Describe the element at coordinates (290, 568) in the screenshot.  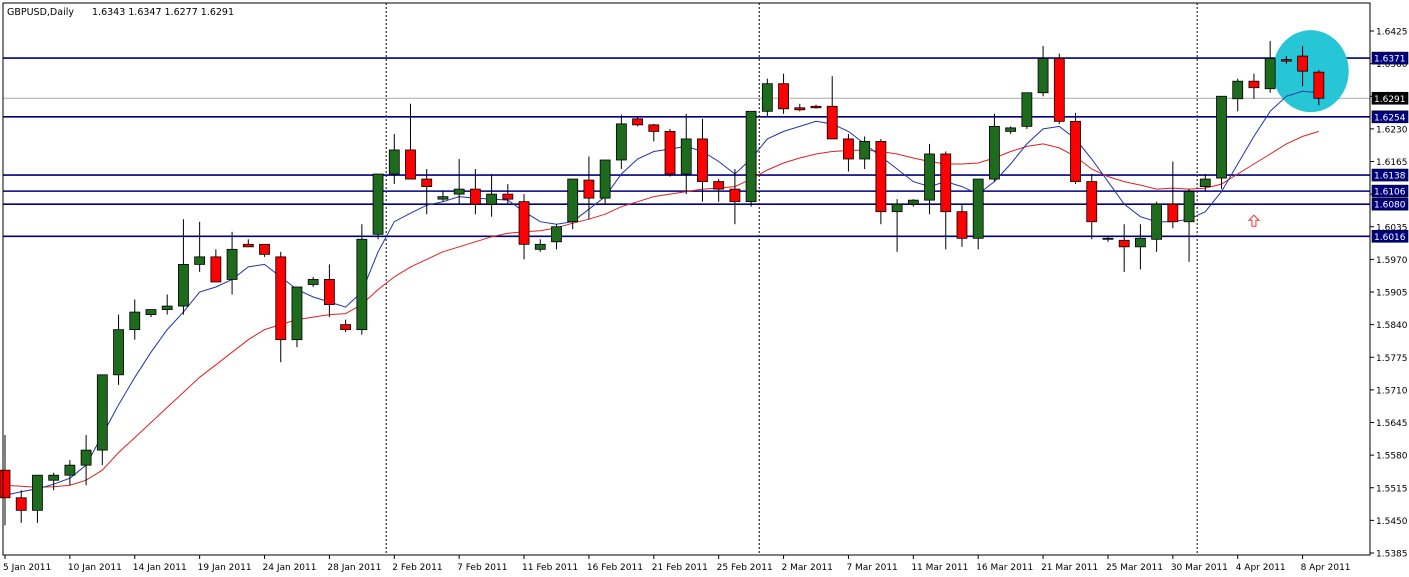
I see `x-tick-label: 24 Jan 2011` at that location.